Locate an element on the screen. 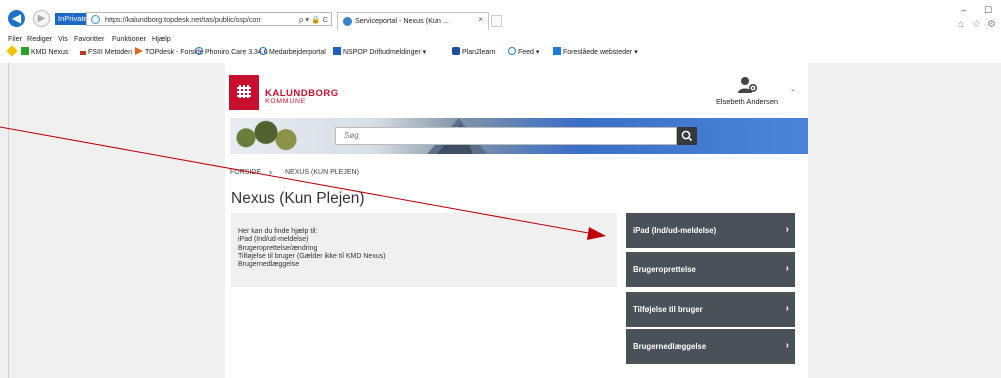 This screenshot has width=1001, height=378. gear-icon: ⚙ is located at coordinates (991, 24).